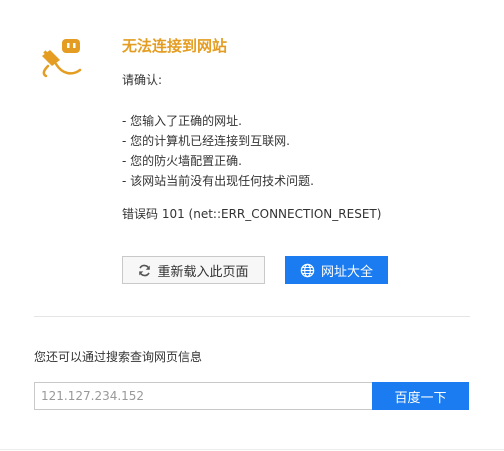 The height and width of the screenshot is (451, 504). Describe the element at coordinates (62, 58) in the screenshot. I see `unplugged-plug-icon` at that location.